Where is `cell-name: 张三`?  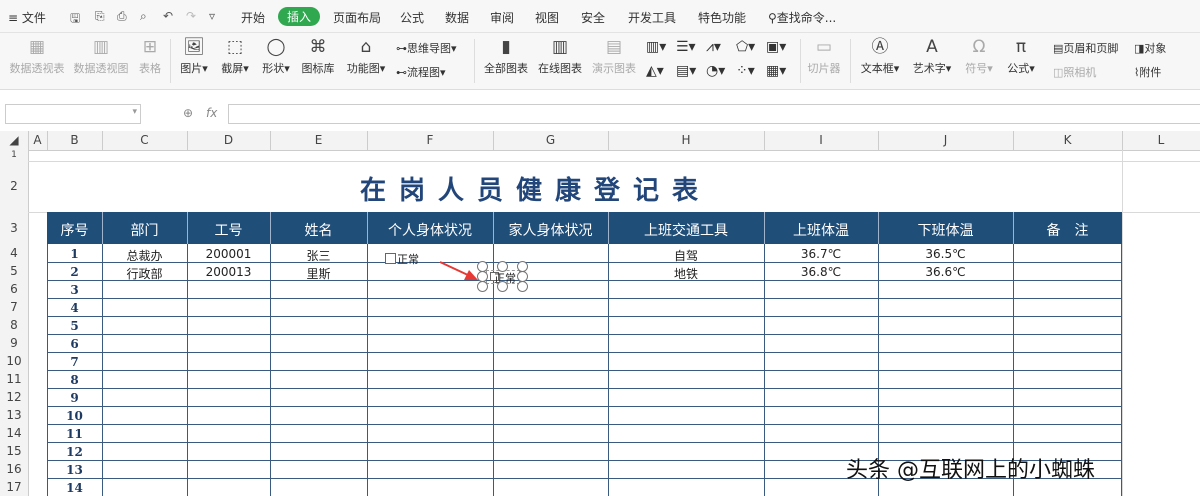
cell-name: 张三 is located at coordinates (318, 255).